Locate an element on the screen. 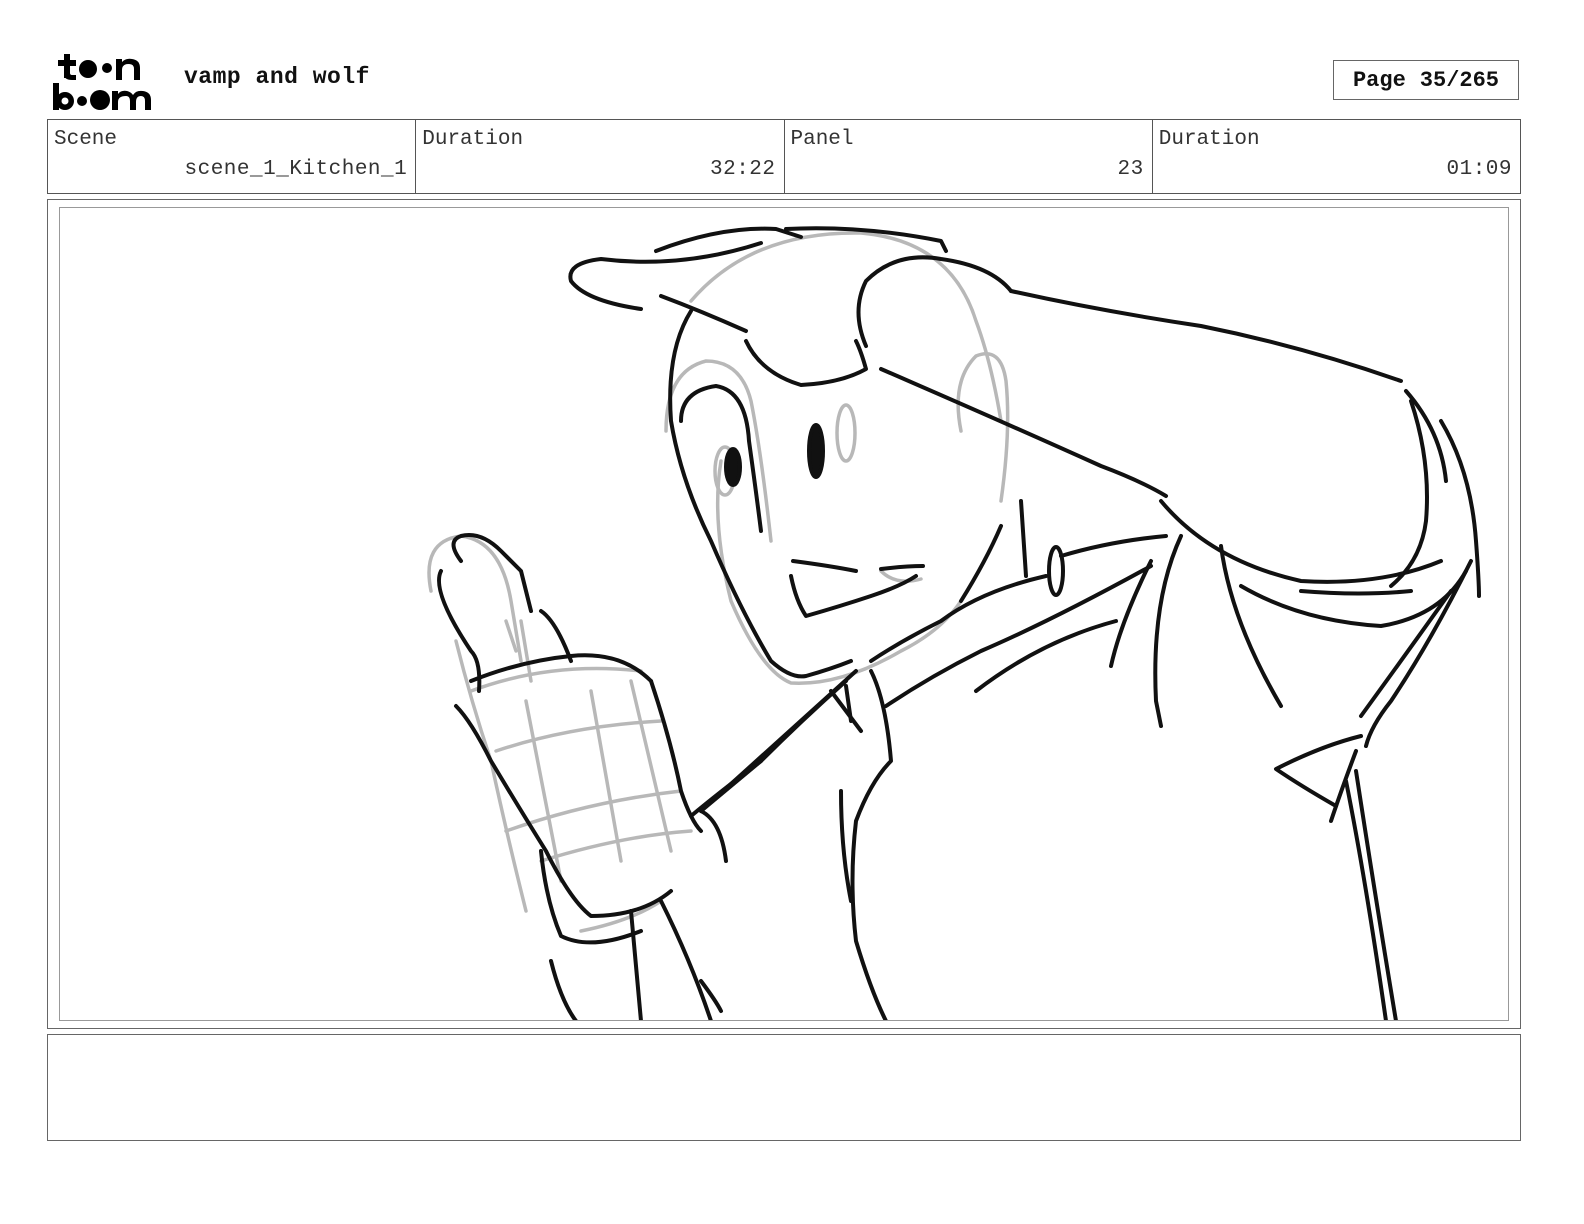 This screenshot has width=1584, height=1224. page-label: Page is located at coordinates (1379, 80).